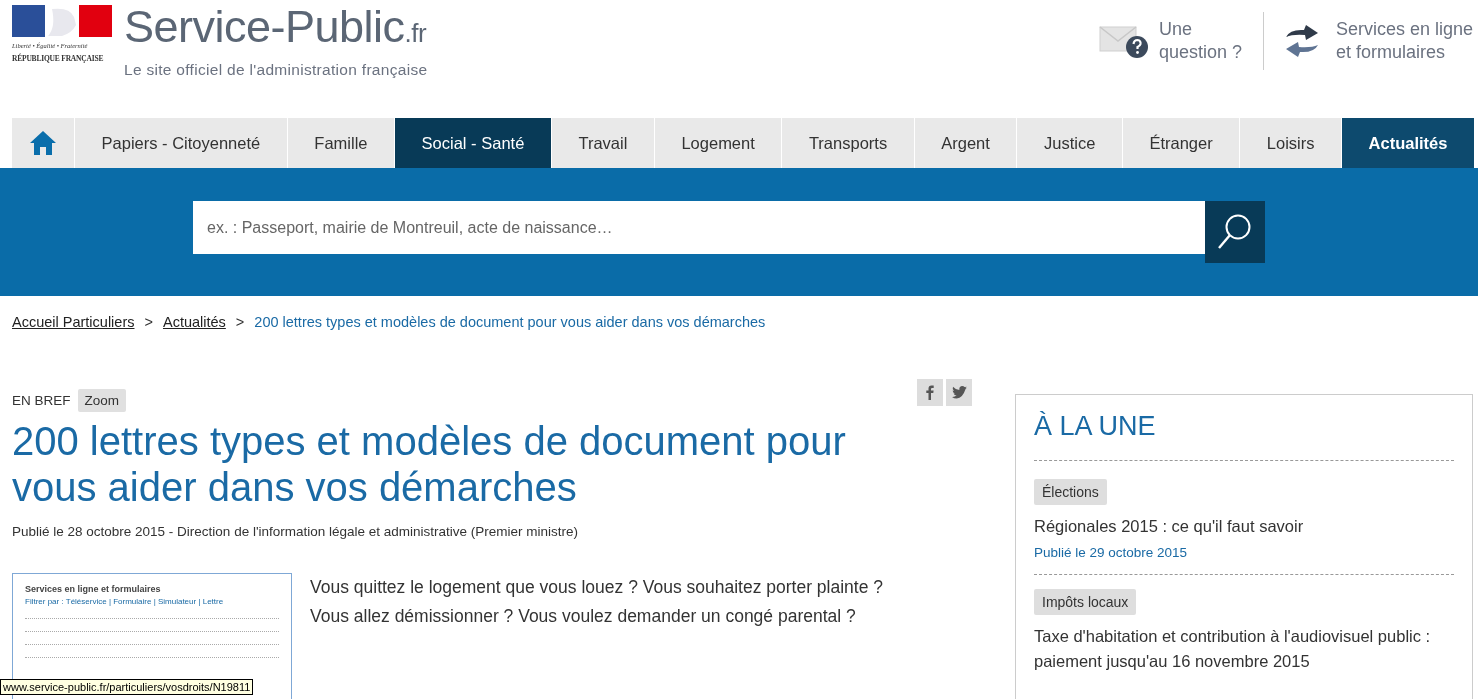  Describe the element at coordinates (597, 587) in the screenshot. I see `intro-text: Vous quittez le logement que vous louez ? Vous souhaitez porter plainte ?` at that location.